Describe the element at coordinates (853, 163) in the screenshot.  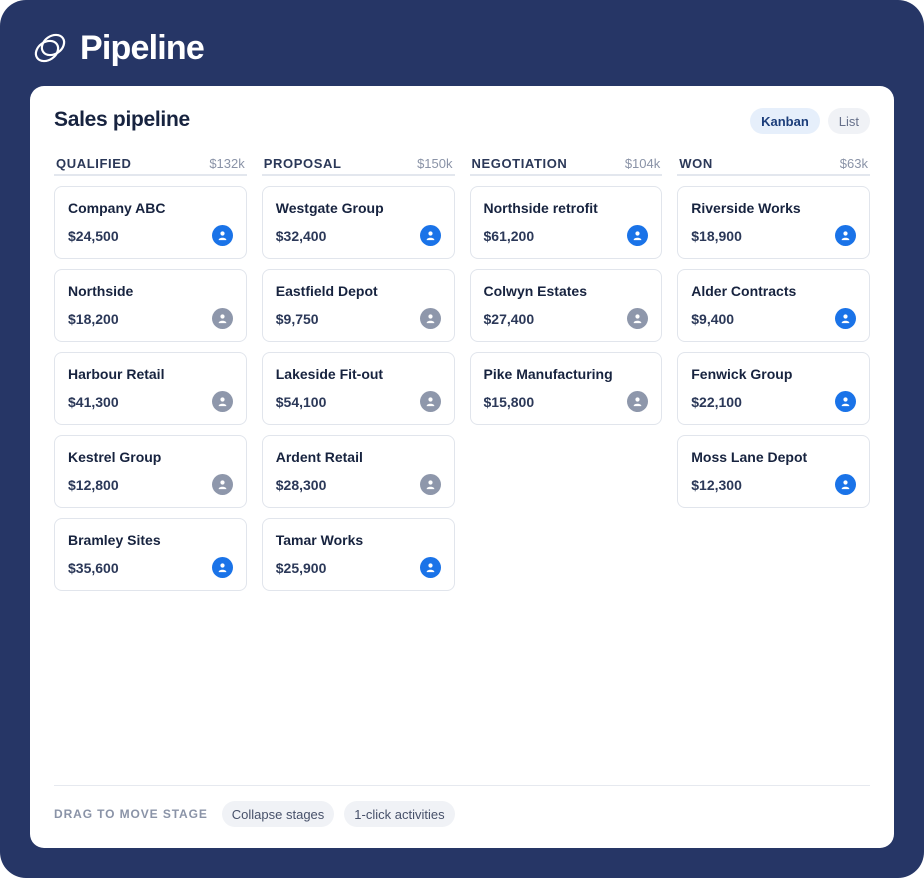
I see `stage-total: $63k` at that location.